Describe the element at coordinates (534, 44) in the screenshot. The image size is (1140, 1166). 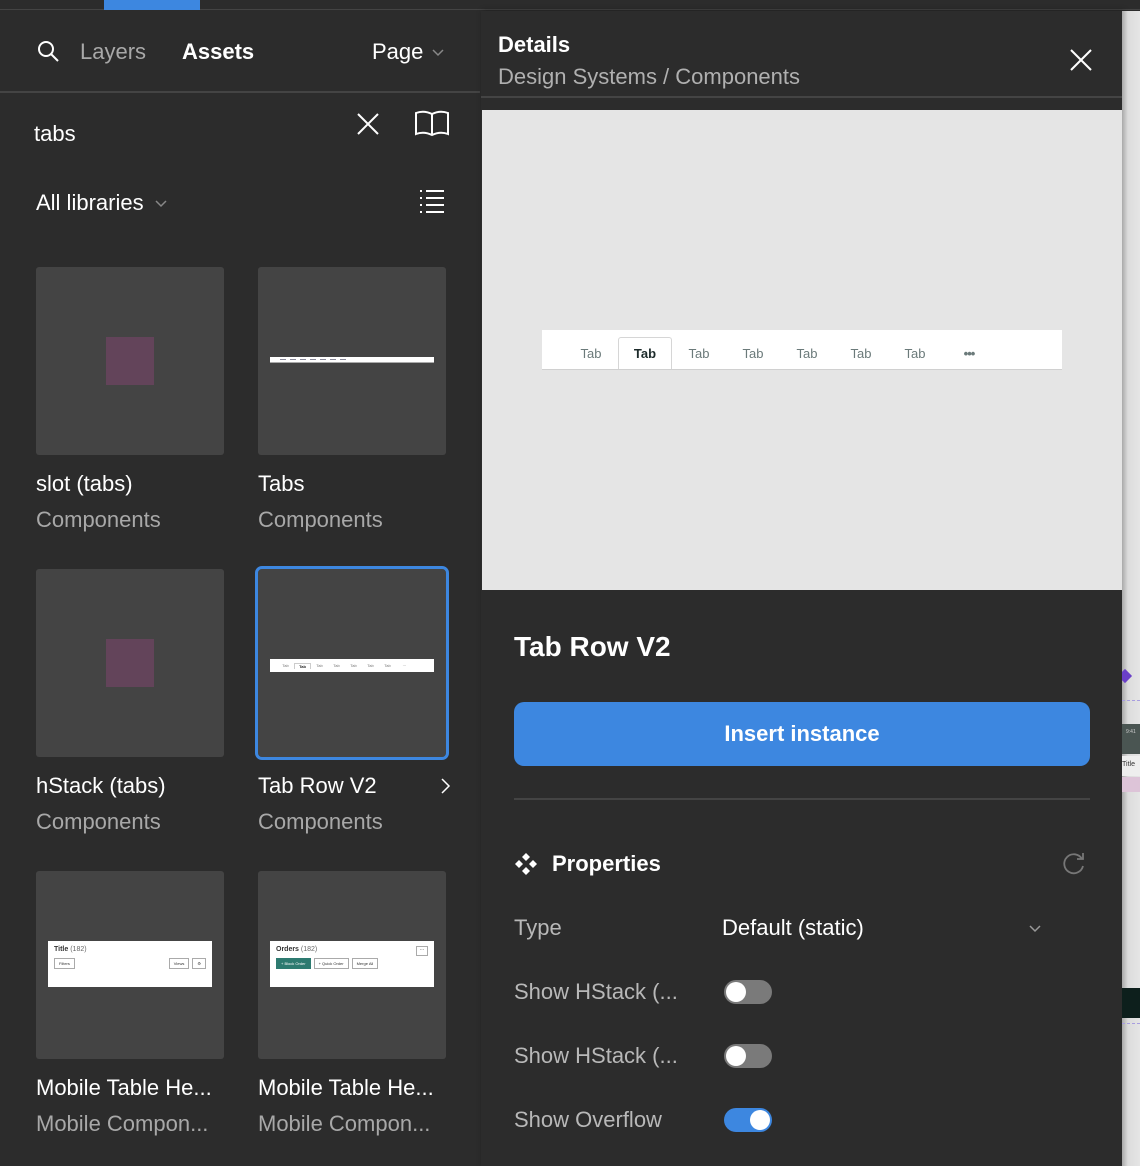
I see `details-title: Details` at that location.